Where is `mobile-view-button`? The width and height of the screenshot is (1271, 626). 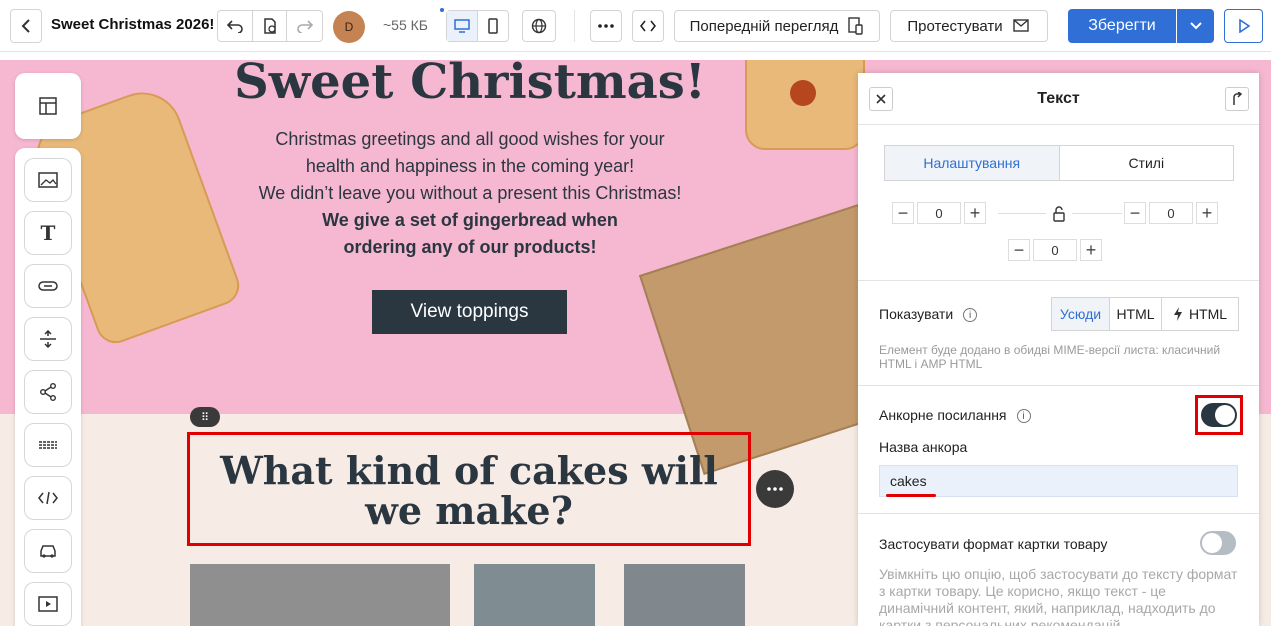
mobile-view-button is located at coordinates (493, 26).